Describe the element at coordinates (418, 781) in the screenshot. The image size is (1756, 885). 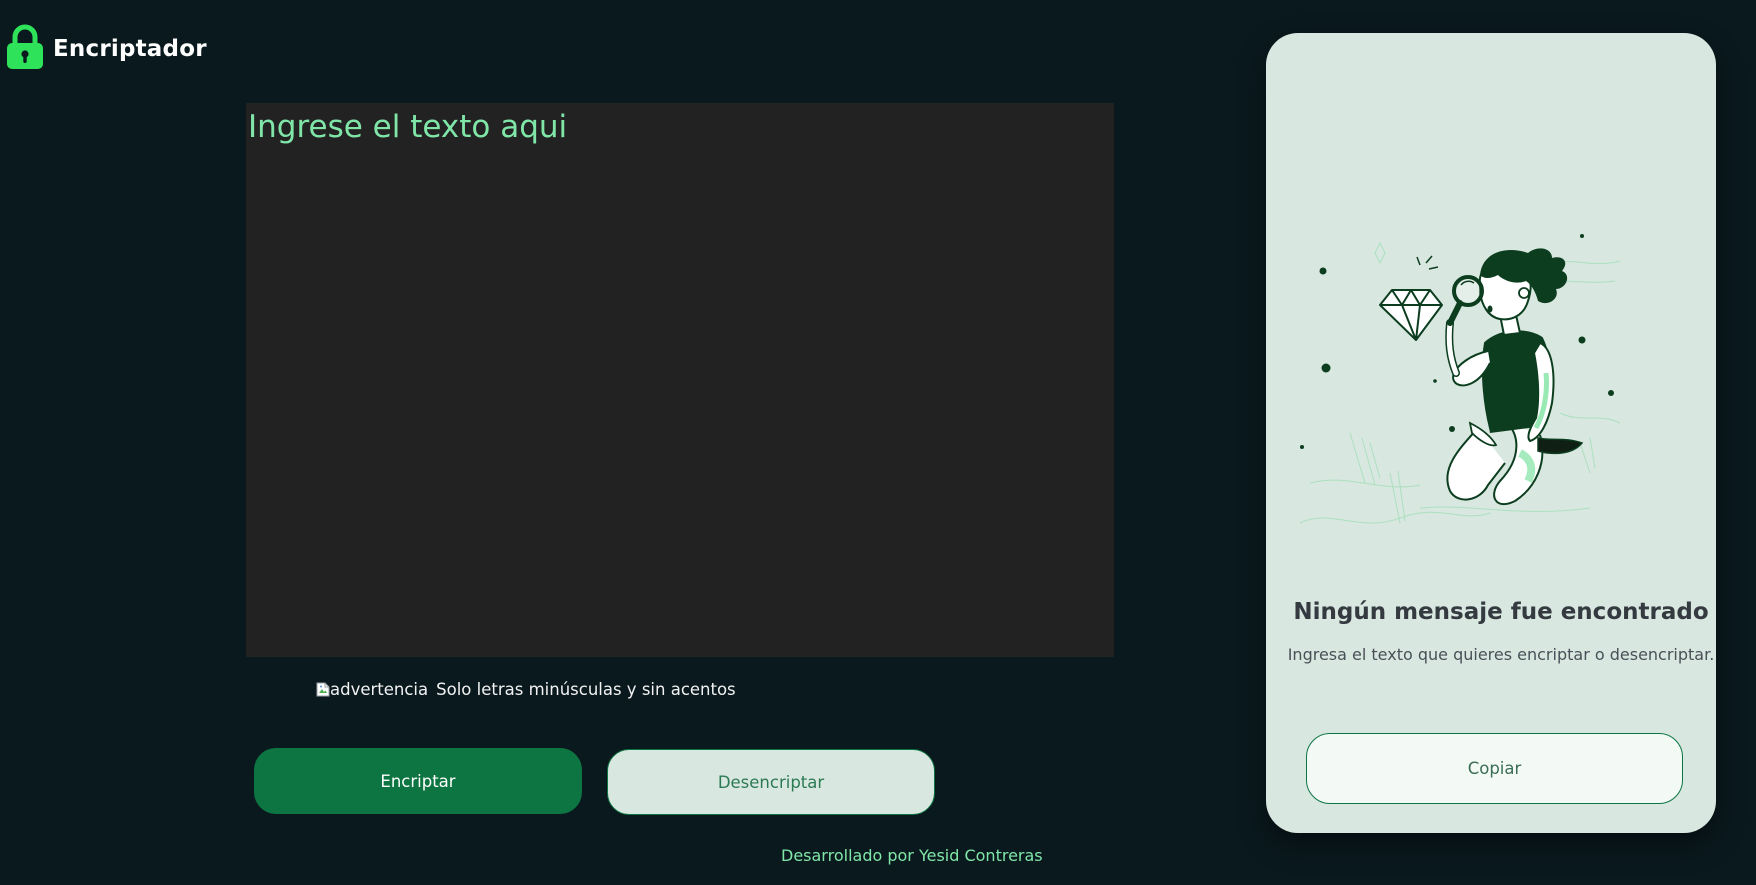
I see `encrypt-button: Encriptar` at that location.